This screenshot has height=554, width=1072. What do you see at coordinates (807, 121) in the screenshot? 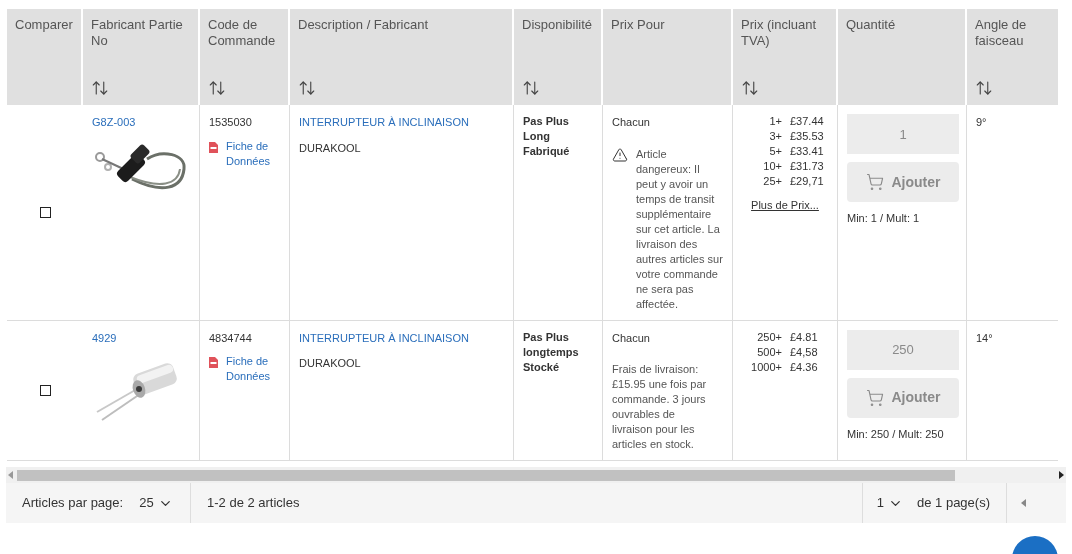
I see `price: £37.44` at bounding box center [807, 121].